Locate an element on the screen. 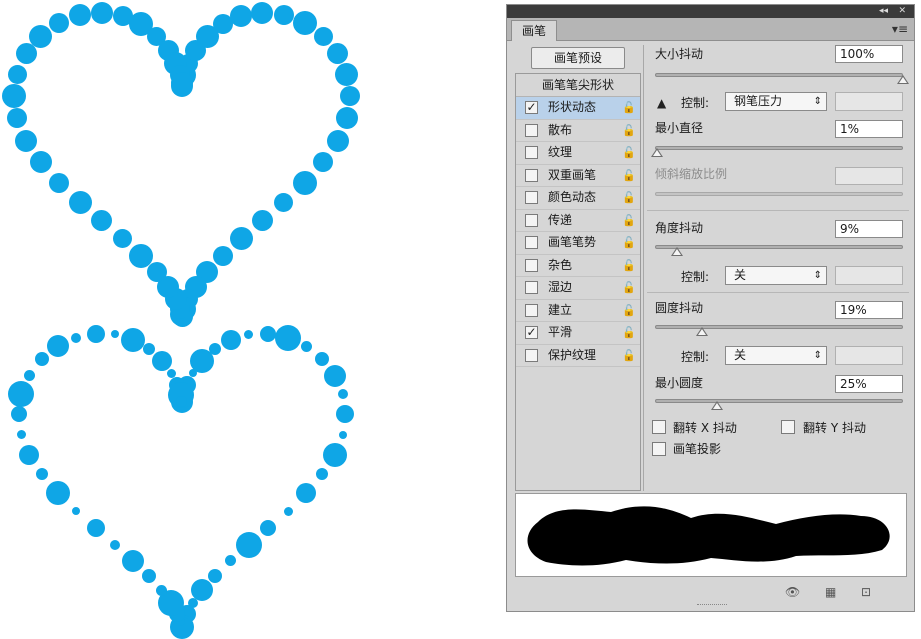 The image size is (921, 639). min-roundness-field: 25% is located at coordinates (869, 384).